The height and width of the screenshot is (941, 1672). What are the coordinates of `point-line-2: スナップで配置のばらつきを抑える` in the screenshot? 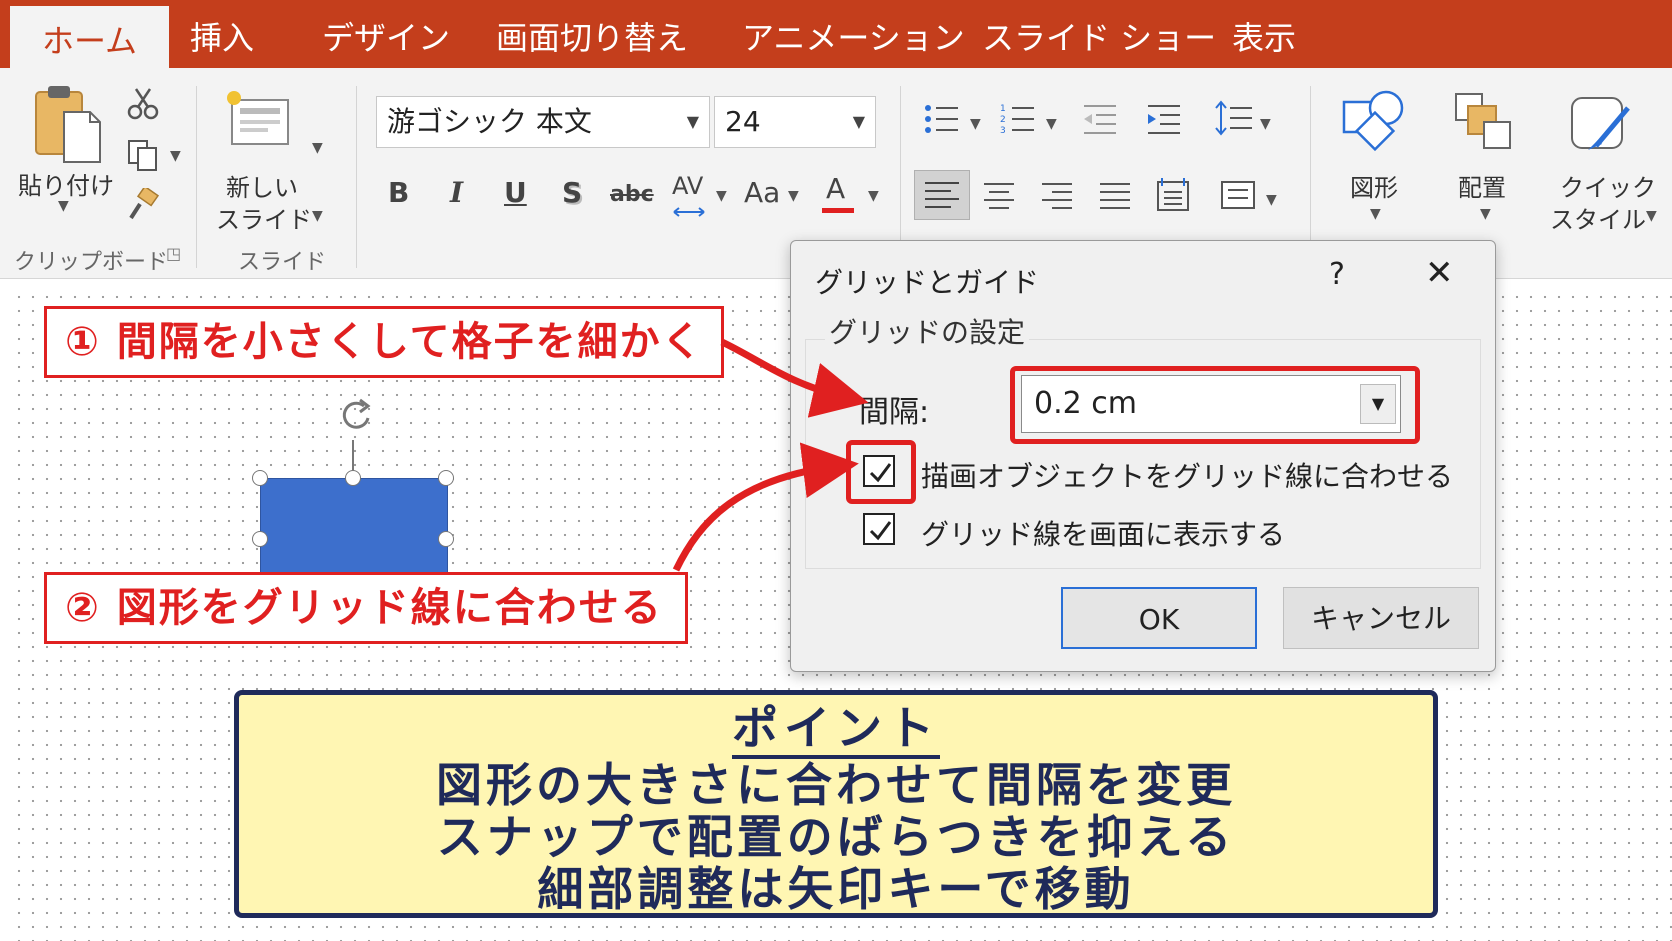 It's located at (836, 837).